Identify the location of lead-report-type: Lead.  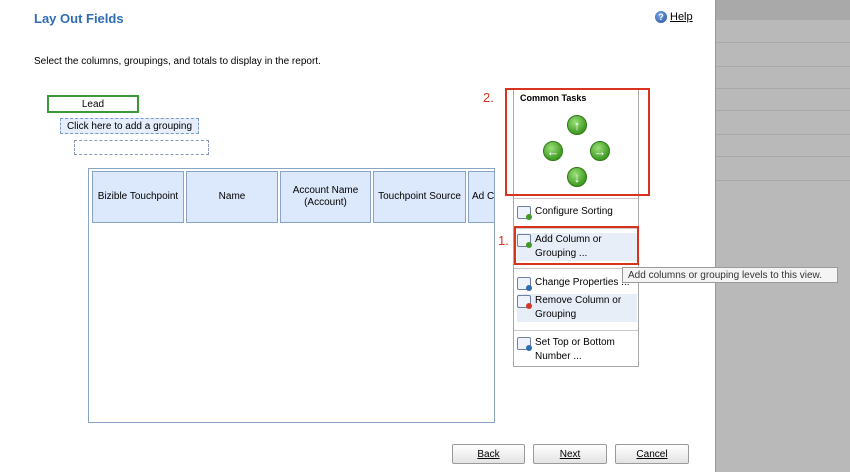
(93, 104).